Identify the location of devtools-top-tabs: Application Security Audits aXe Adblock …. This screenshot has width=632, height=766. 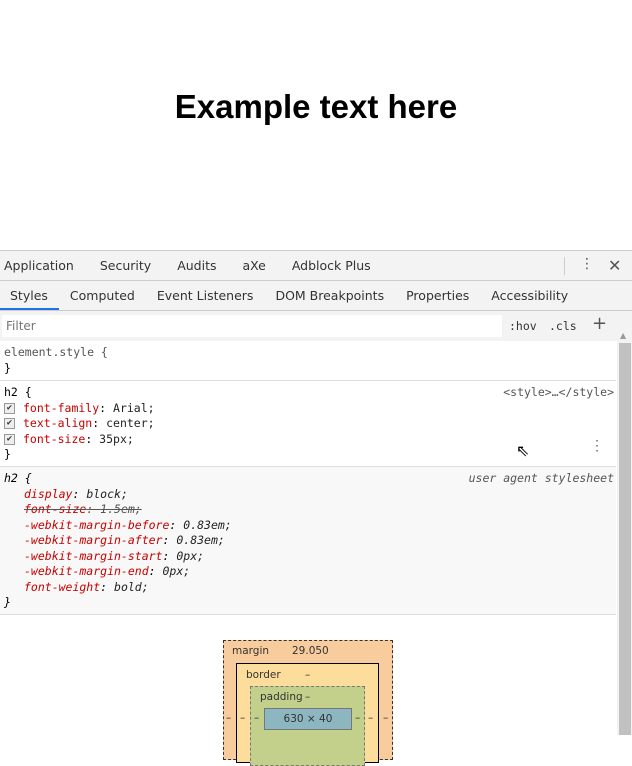
(316, 266).